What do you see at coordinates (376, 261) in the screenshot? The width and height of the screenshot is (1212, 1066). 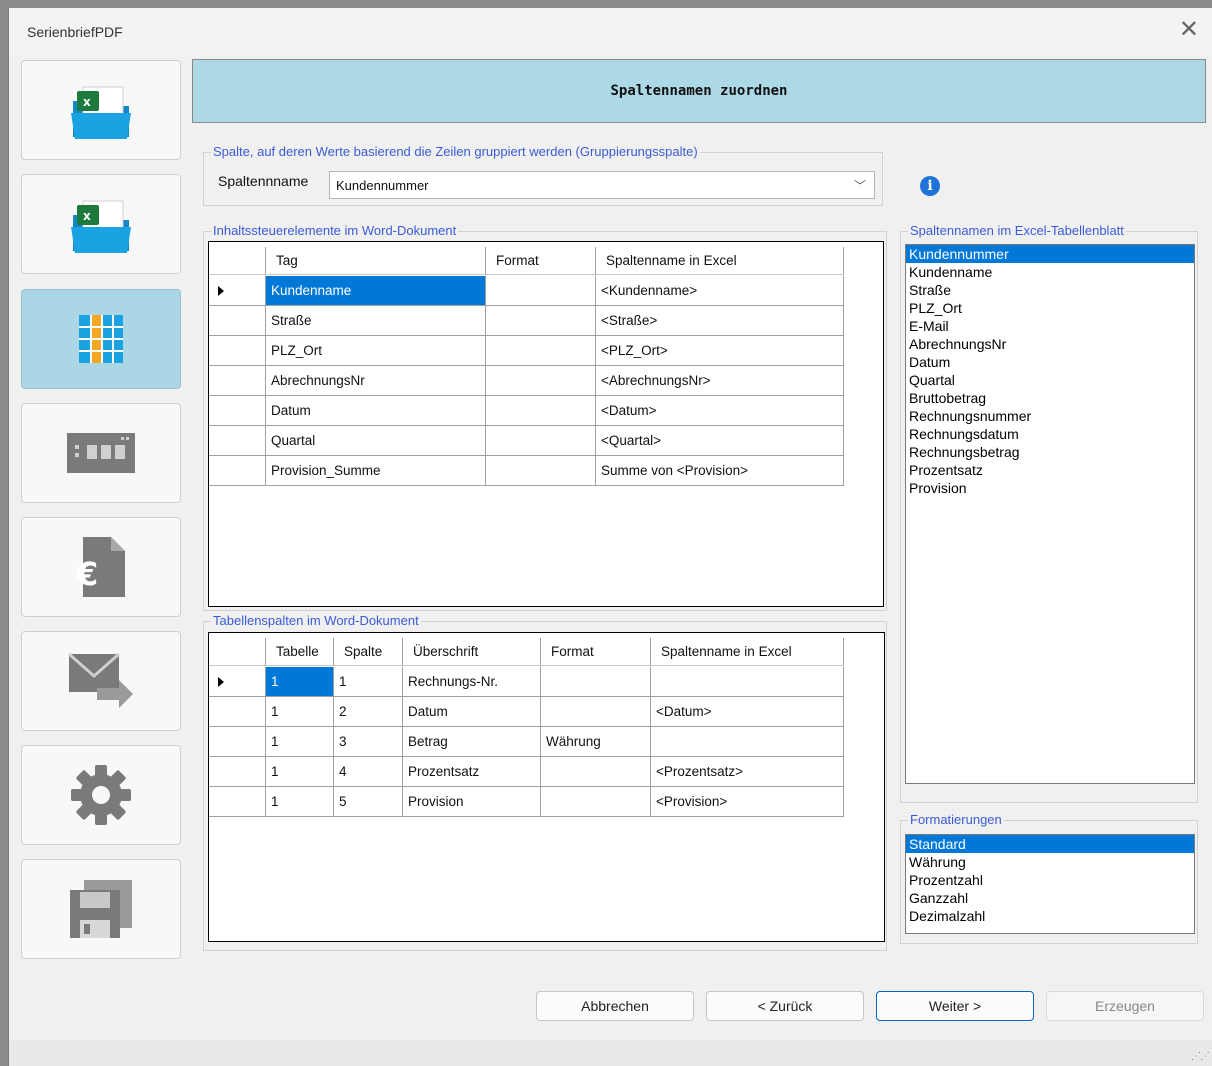 I see `column-header-tag: Tag` at bounding box center [376, 261].